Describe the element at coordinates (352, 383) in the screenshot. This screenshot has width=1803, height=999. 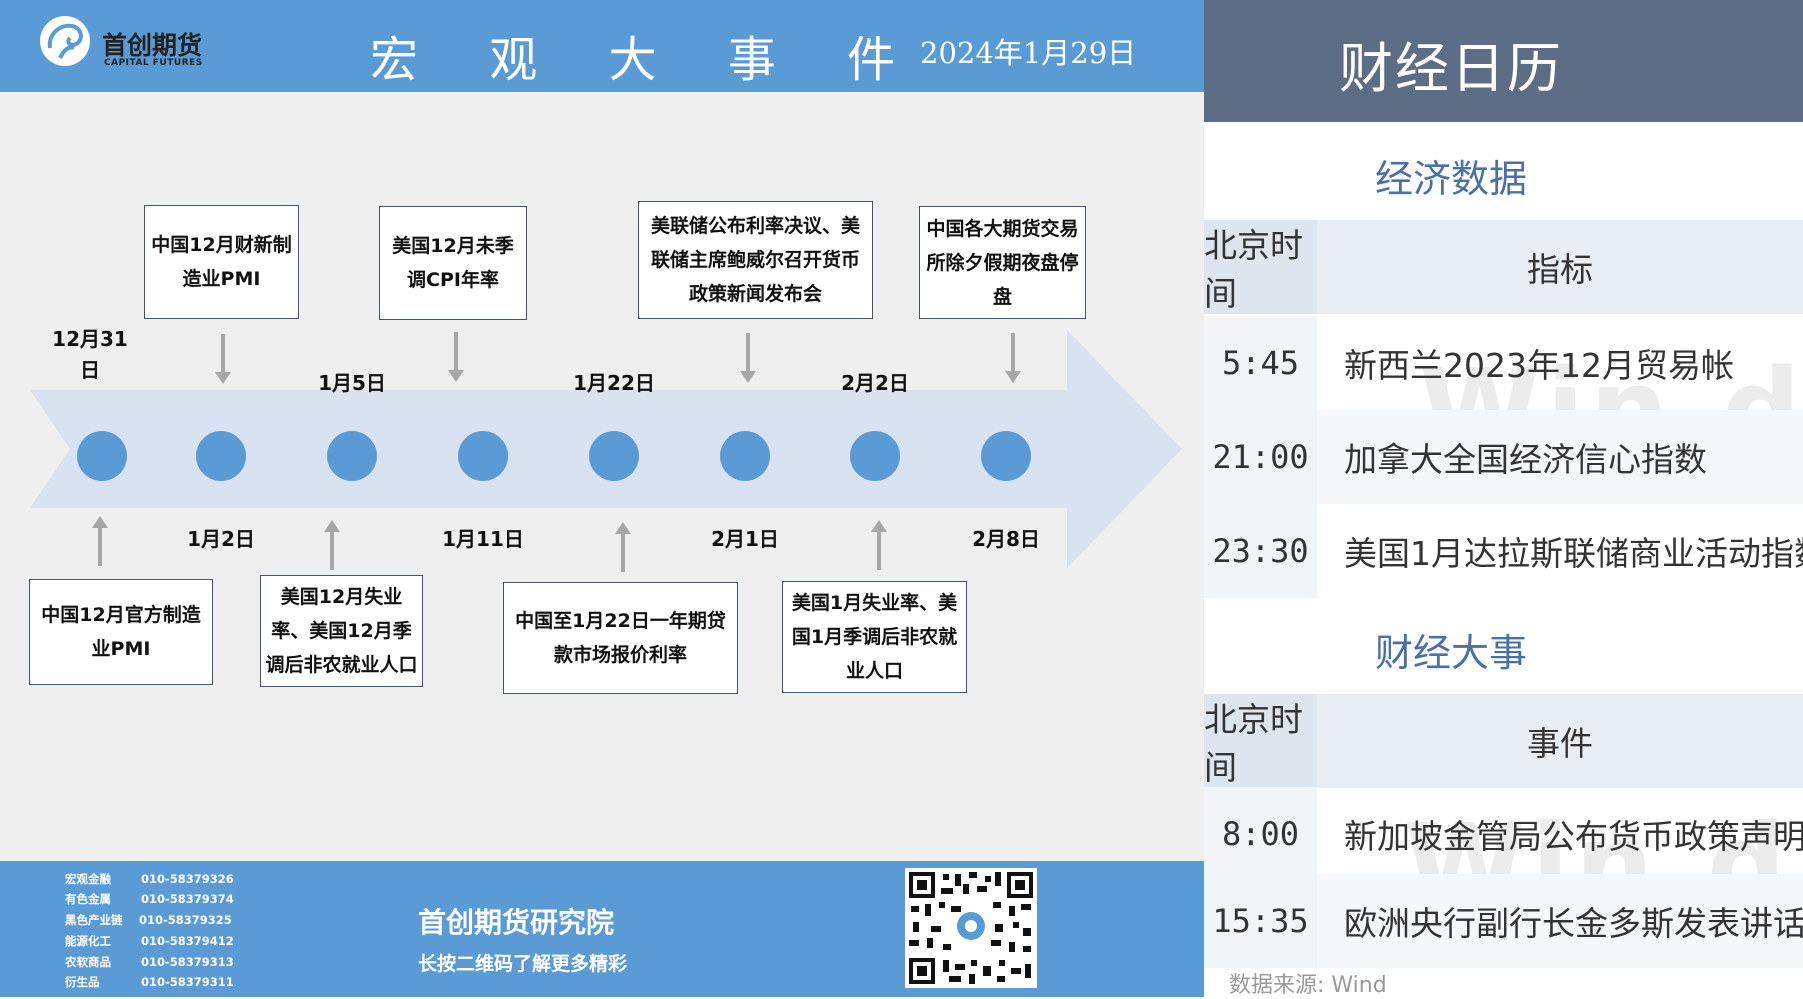
I see `date-label: 1月5日` at that location.